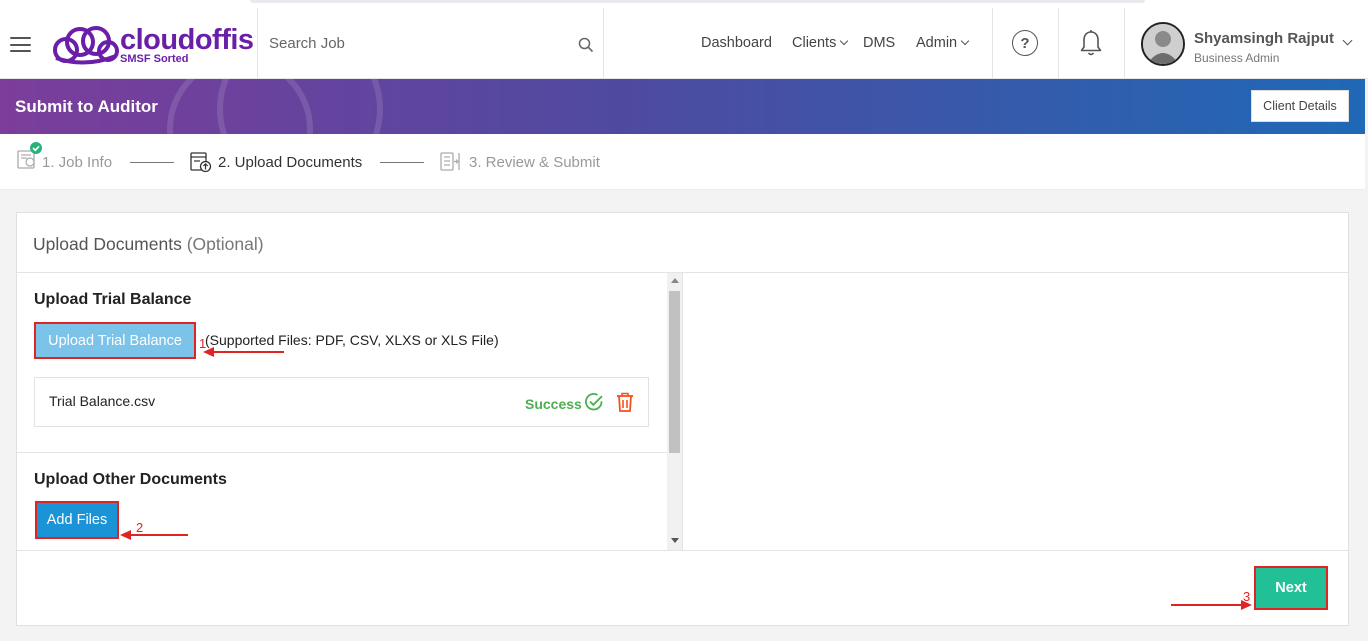 The width and height of the screenshot is (1368, 641). Describe the element at coordinates (140, 527) in the screenshot. I see `annotation-number-2: 2` at that location.